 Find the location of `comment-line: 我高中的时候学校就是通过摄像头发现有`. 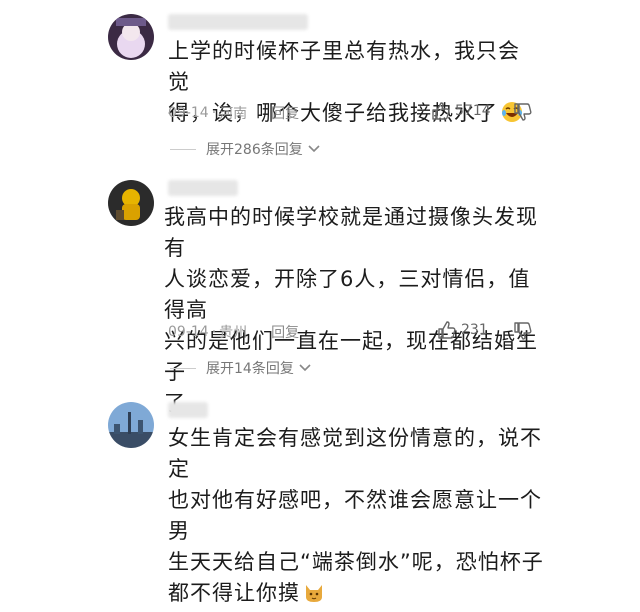

comment-line: 我高中的时候学校就是通过摄像头发现有 is located at coordinates (351, 232).